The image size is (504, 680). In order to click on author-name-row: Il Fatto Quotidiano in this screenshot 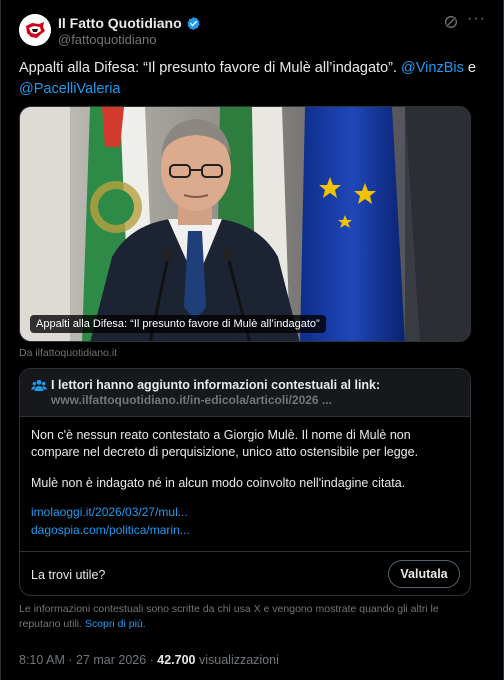, I will do `click(129, 23)`.